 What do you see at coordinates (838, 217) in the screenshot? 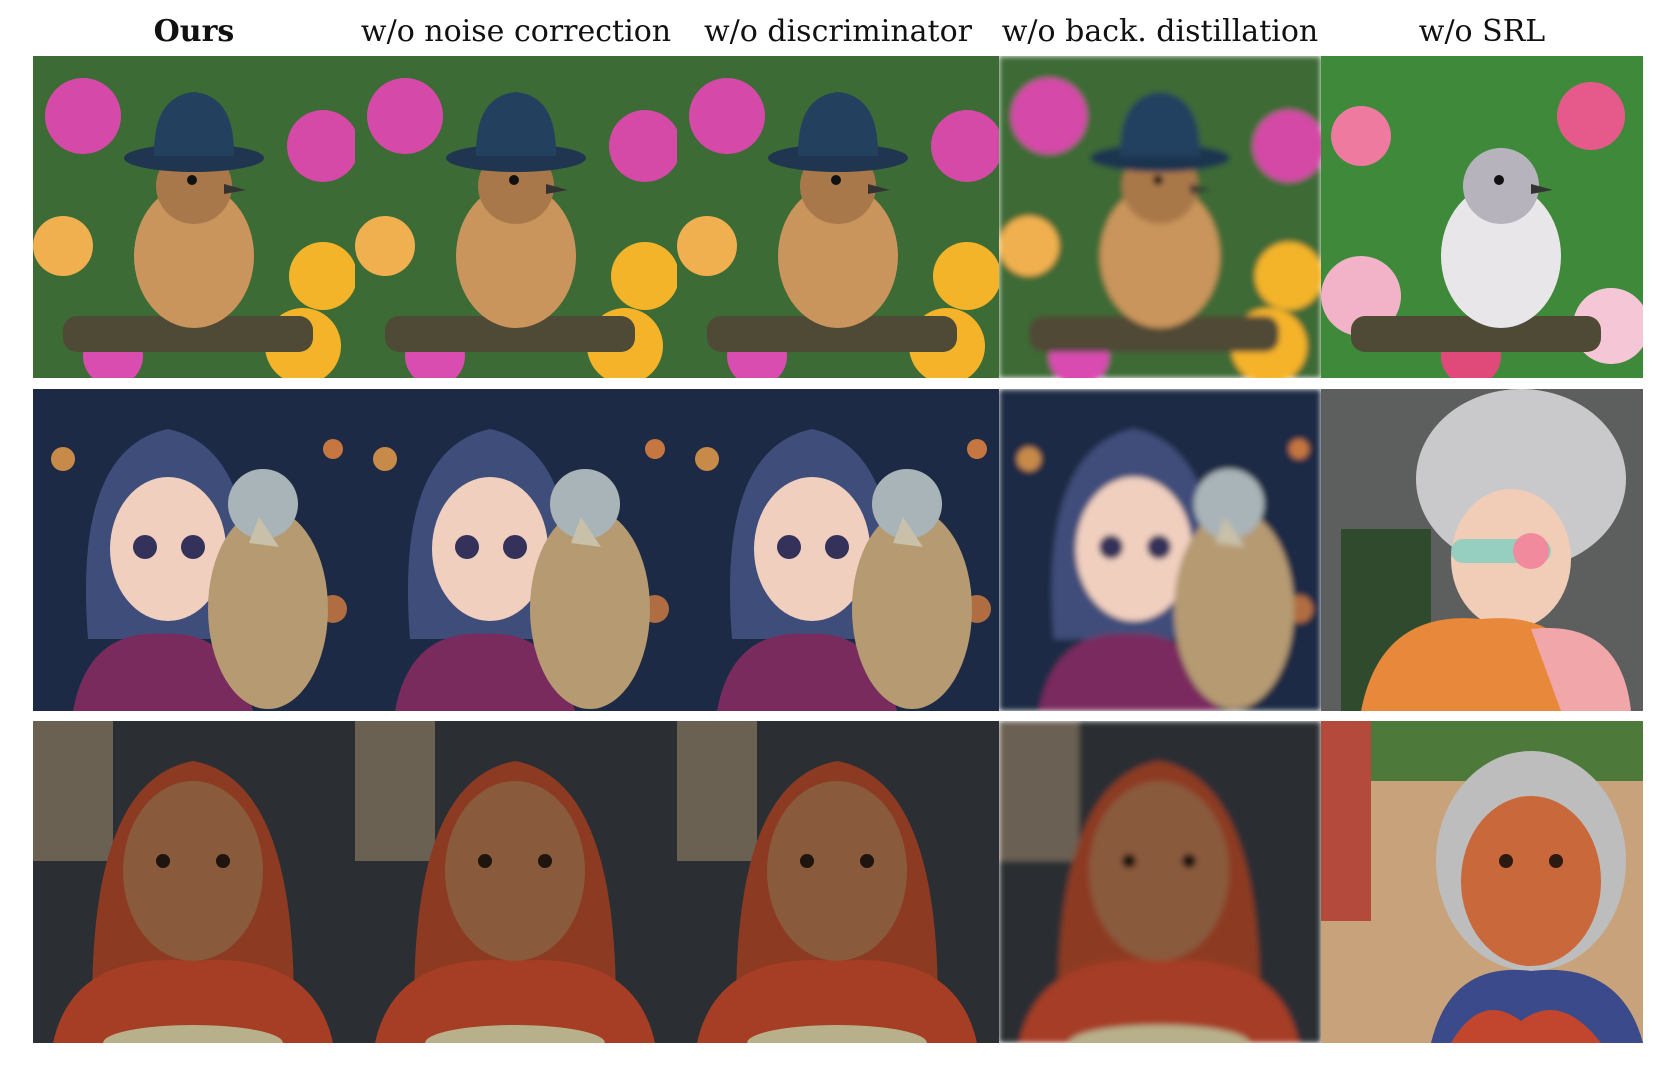
I see `image-bird-discriminator` at bounding box center [838, 217].